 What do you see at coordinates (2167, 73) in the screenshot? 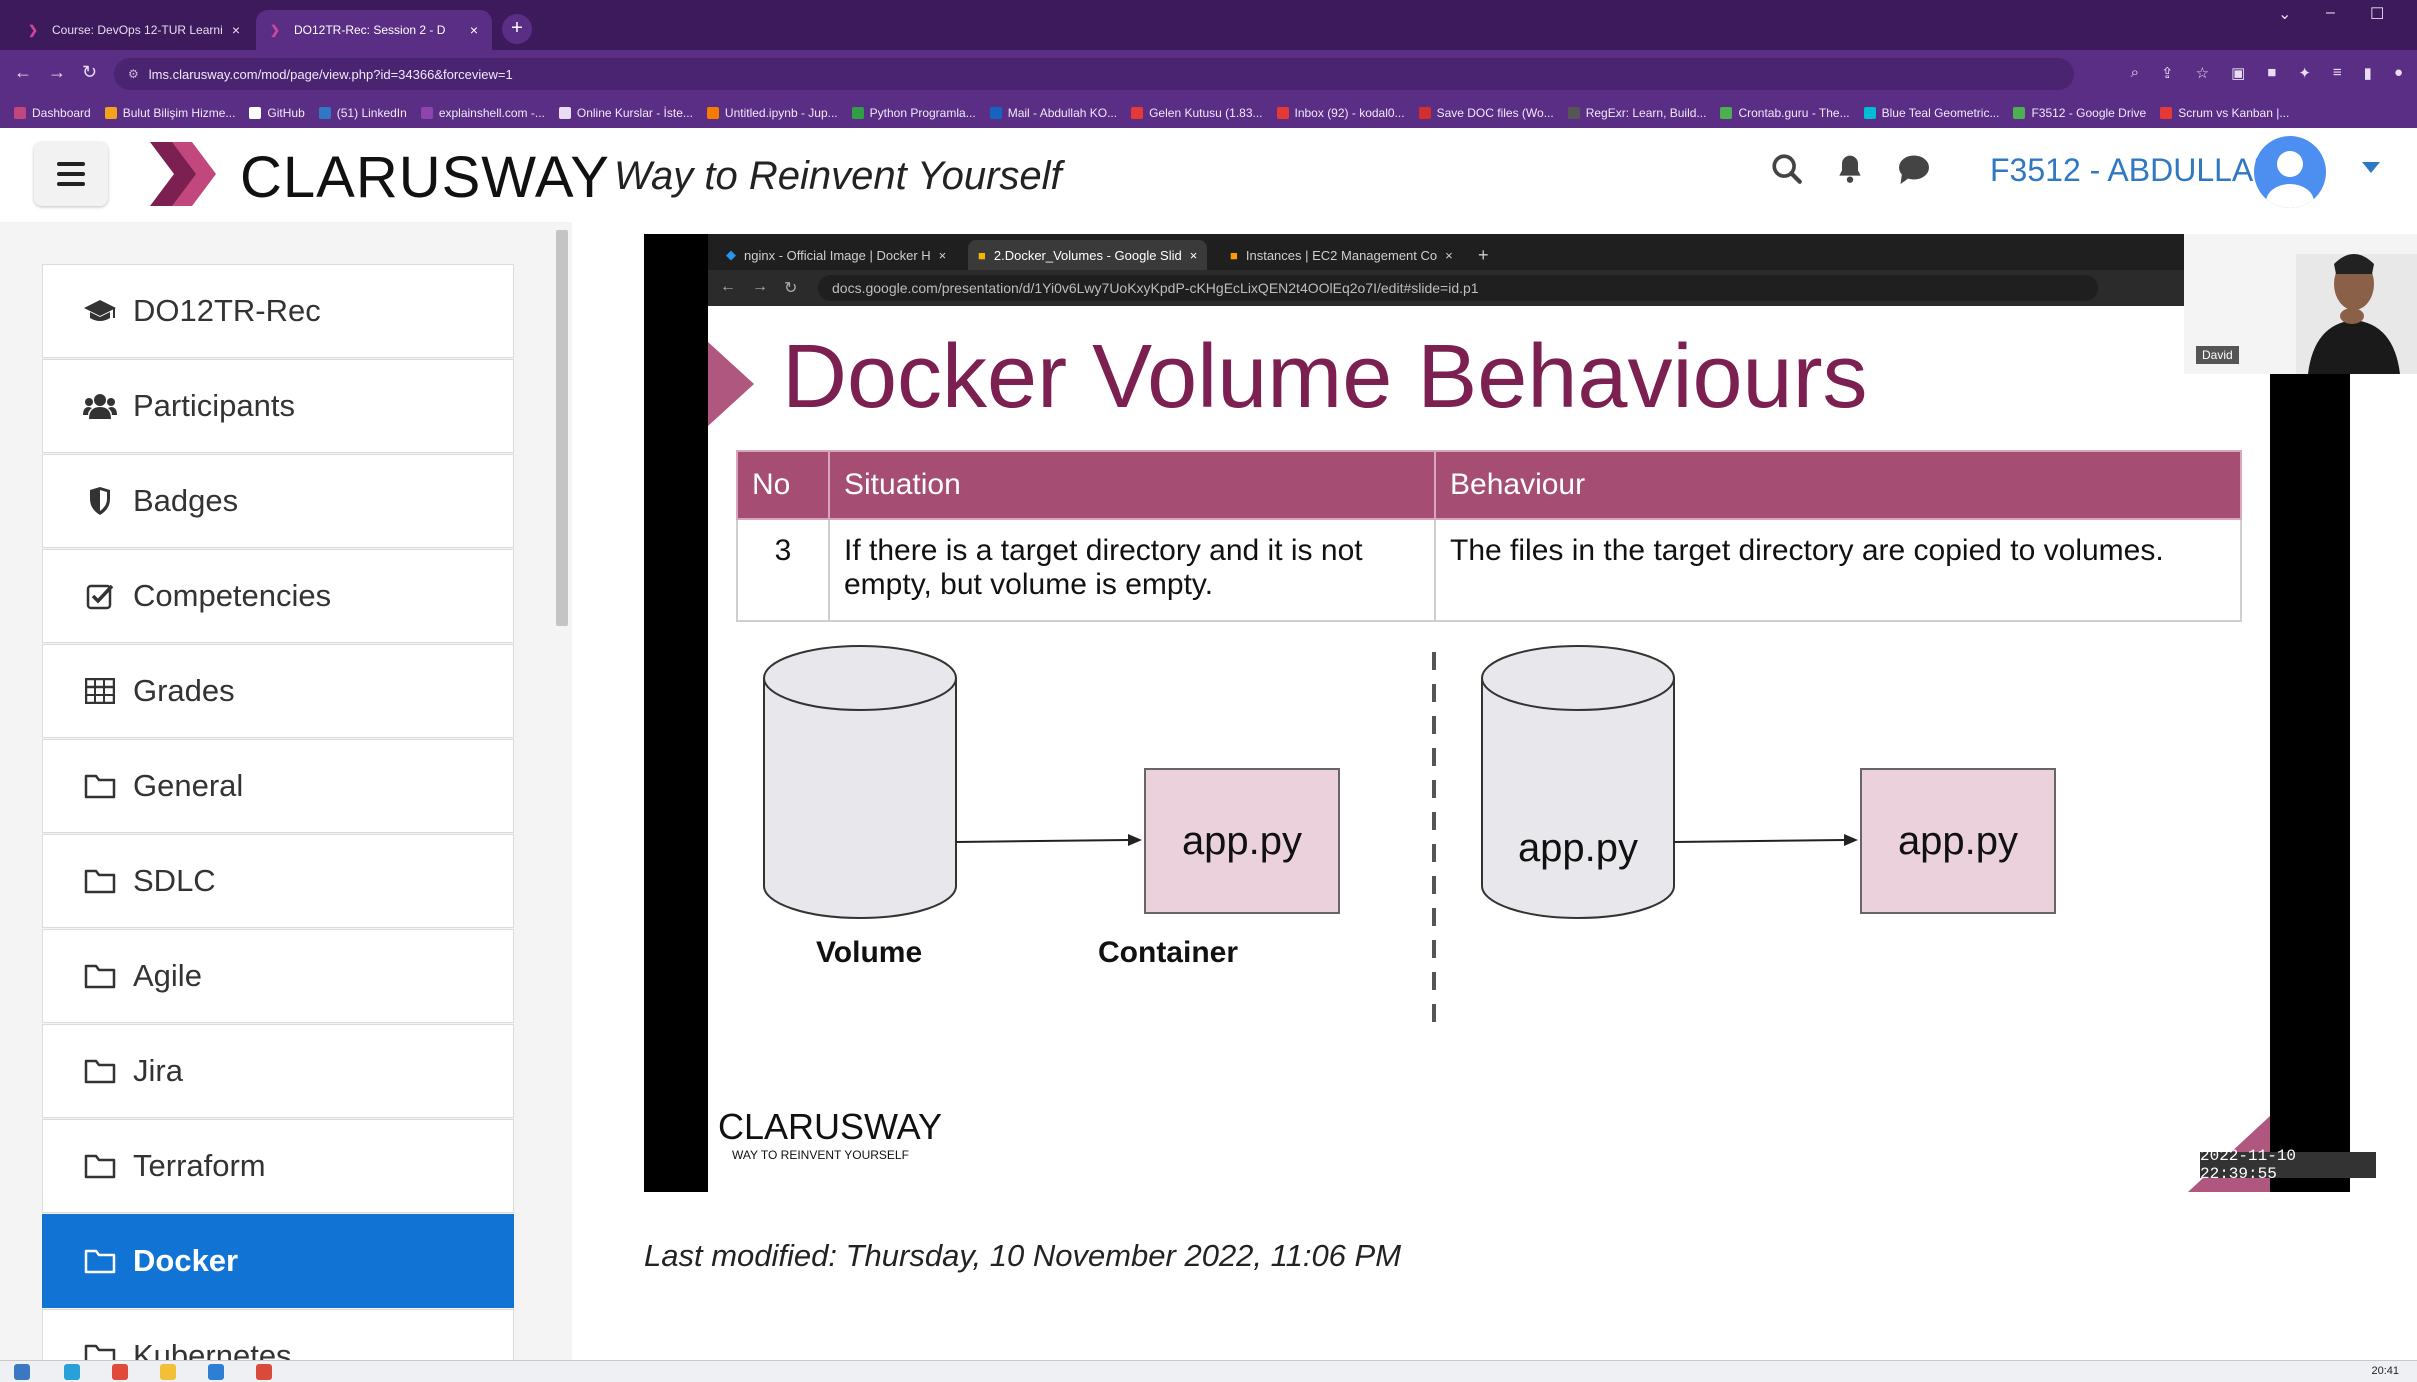
I see `share-icon: ⇪` at bounding box center [2167, 73].